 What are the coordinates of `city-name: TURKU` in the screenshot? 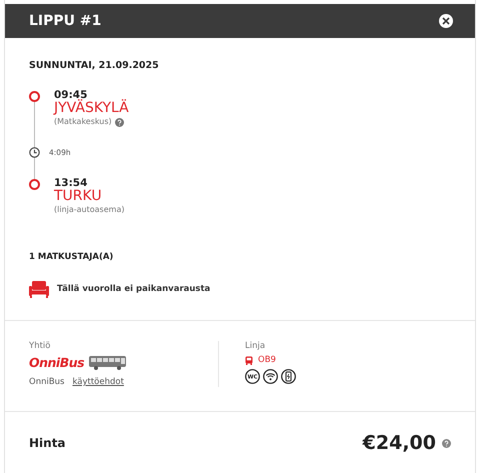 It's located at (78, 196).